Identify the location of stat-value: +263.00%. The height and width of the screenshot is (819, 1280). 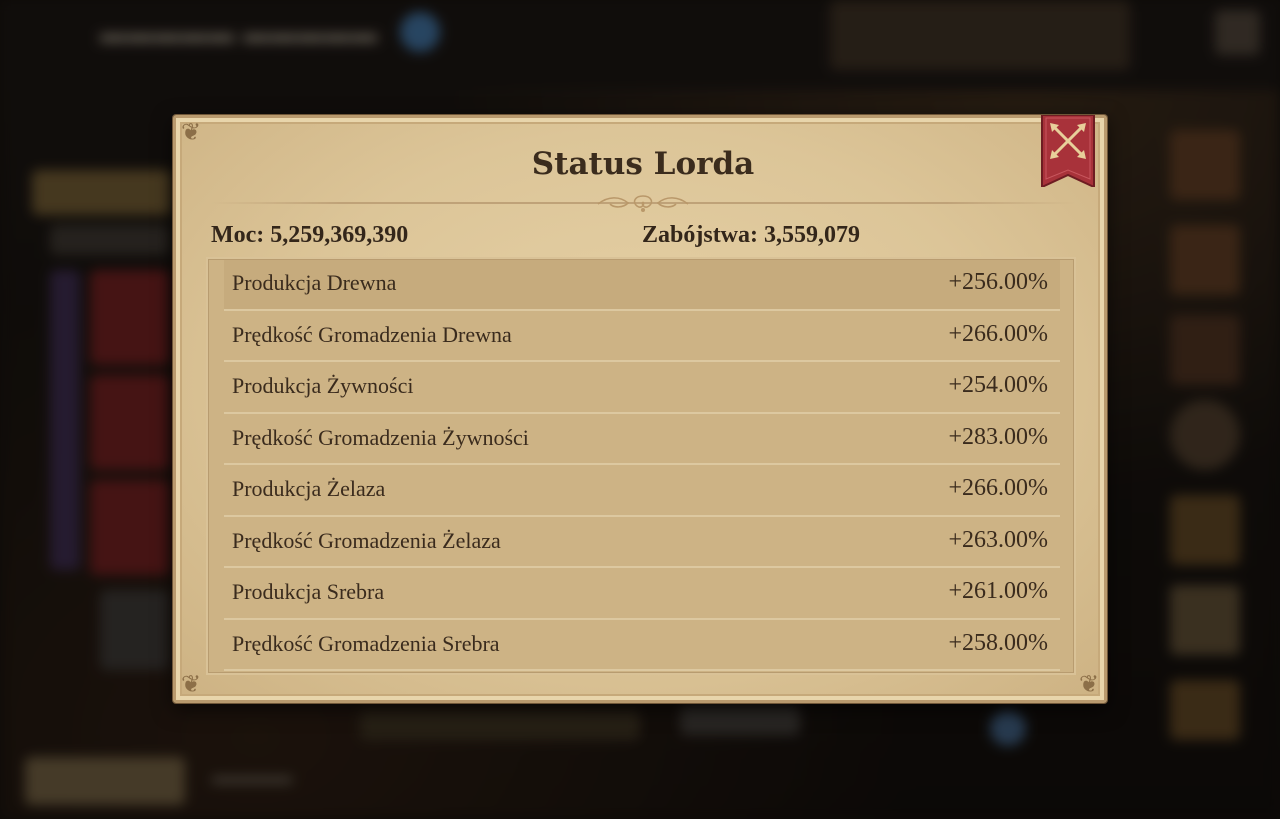
(998, 539).